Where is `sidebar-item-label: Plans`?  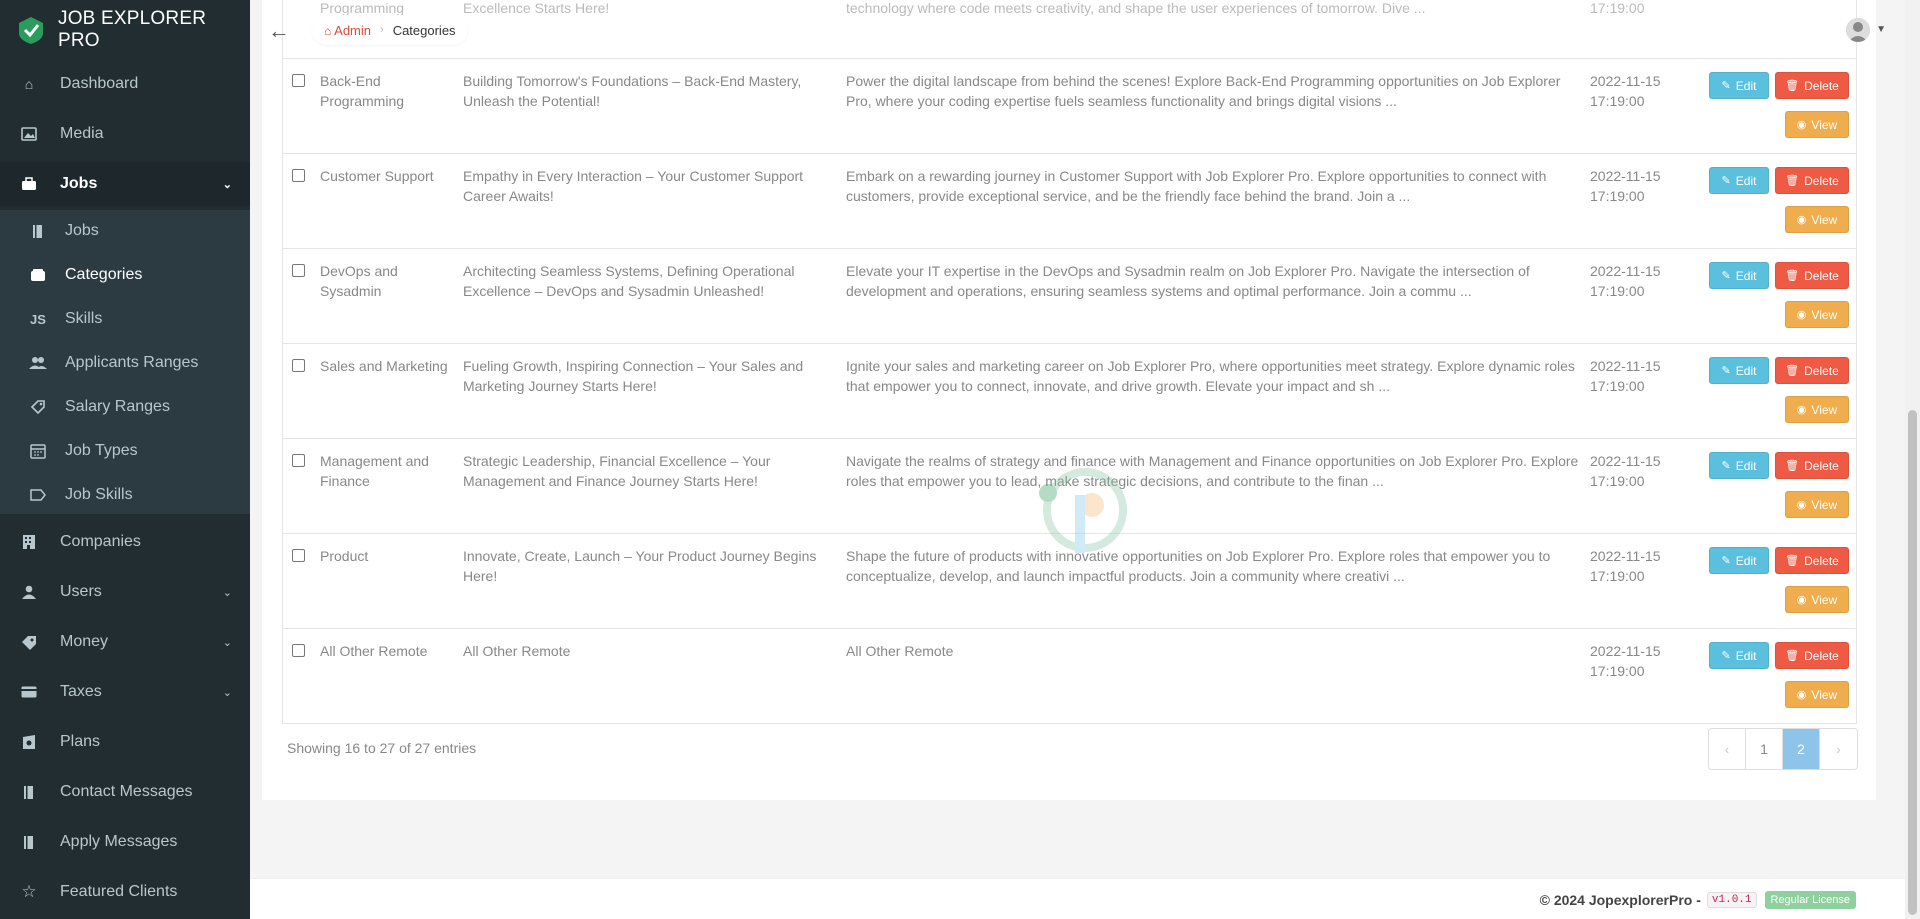 sidebar-item-label: Plans is located at coordinates (80, 741).